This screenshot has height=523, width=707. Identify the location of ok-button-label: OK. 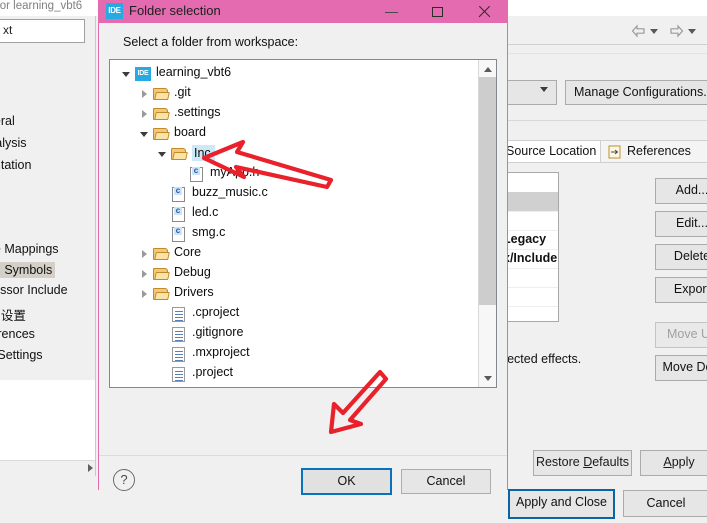
(346, 481).